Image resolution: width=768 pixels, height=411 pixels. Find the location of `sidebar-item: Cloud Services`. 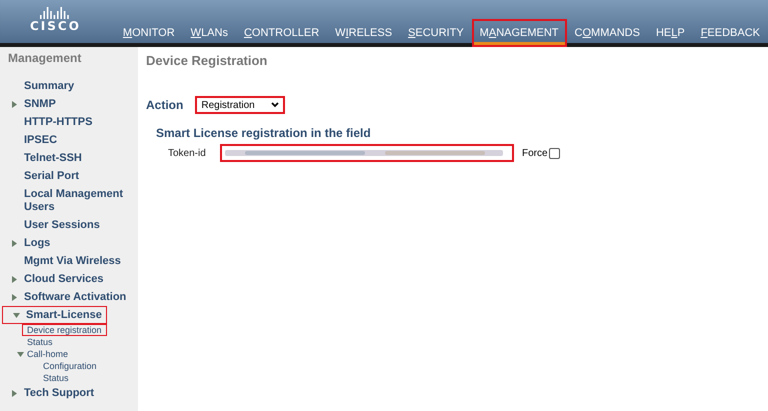

sidebar-item: Cloud Services is located at coordinates (54, 279).